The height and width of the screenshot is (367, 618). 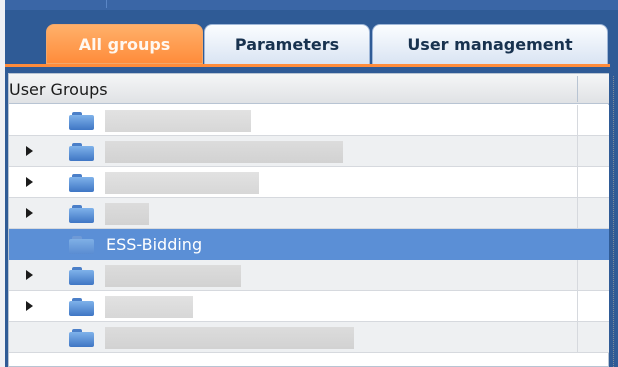 I want to click on active-tab-underline, so click(x=307, y=65).